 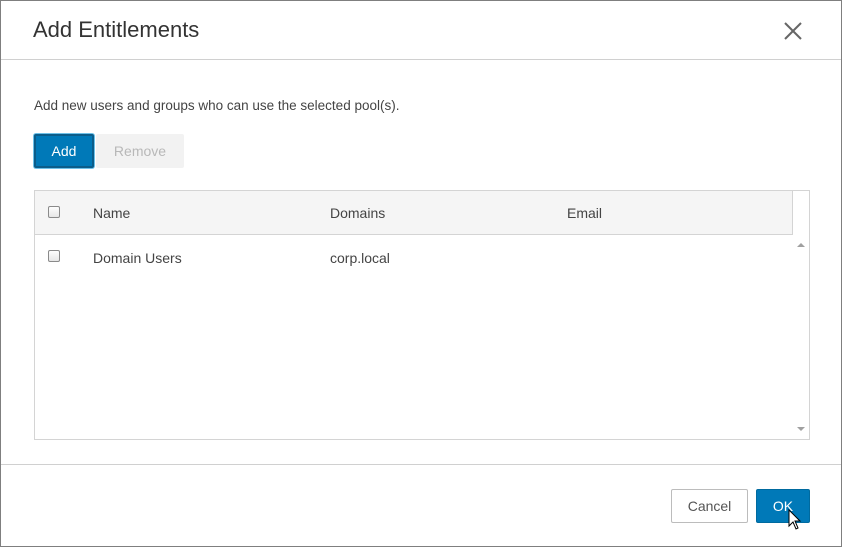 I want to click on cancel-button: Cancel, so click(x=709, y=506).